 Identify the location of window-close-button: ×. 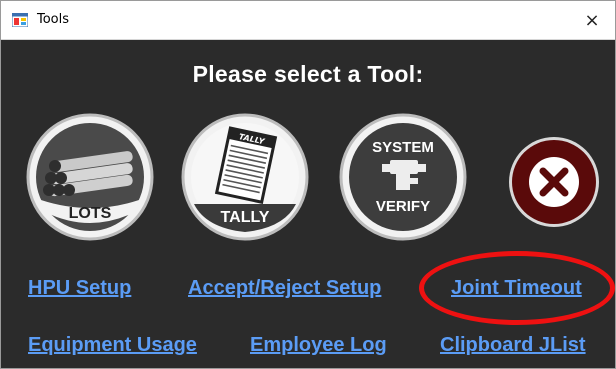
(592, 20).